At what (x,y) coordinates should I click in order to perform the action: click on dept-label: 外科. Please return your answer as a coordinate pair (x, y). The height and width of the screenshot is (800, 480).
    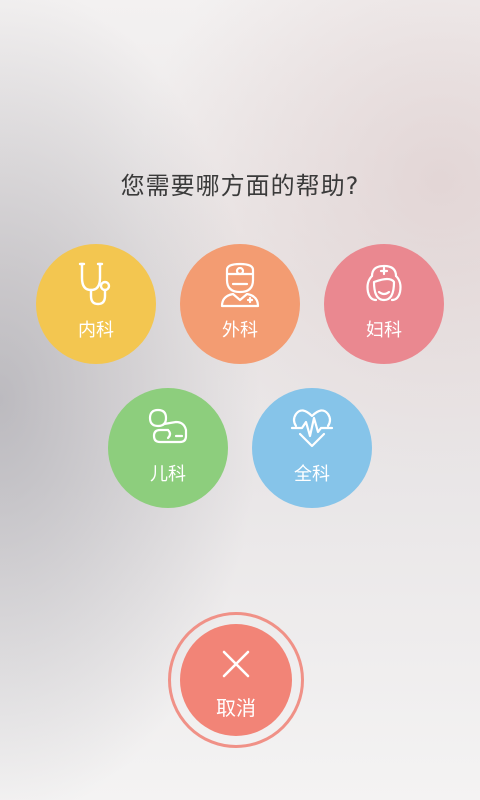
    Looking at the image, I should click on (240, 330).